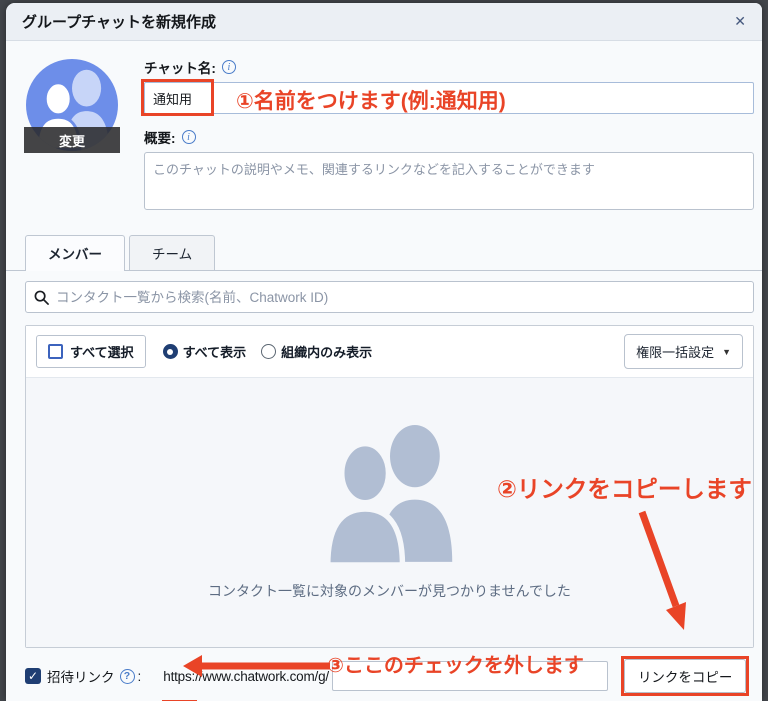  Describe the element at coordinates (269, 351) in the screenshot. I see `radio-unselected-icon` at that location.